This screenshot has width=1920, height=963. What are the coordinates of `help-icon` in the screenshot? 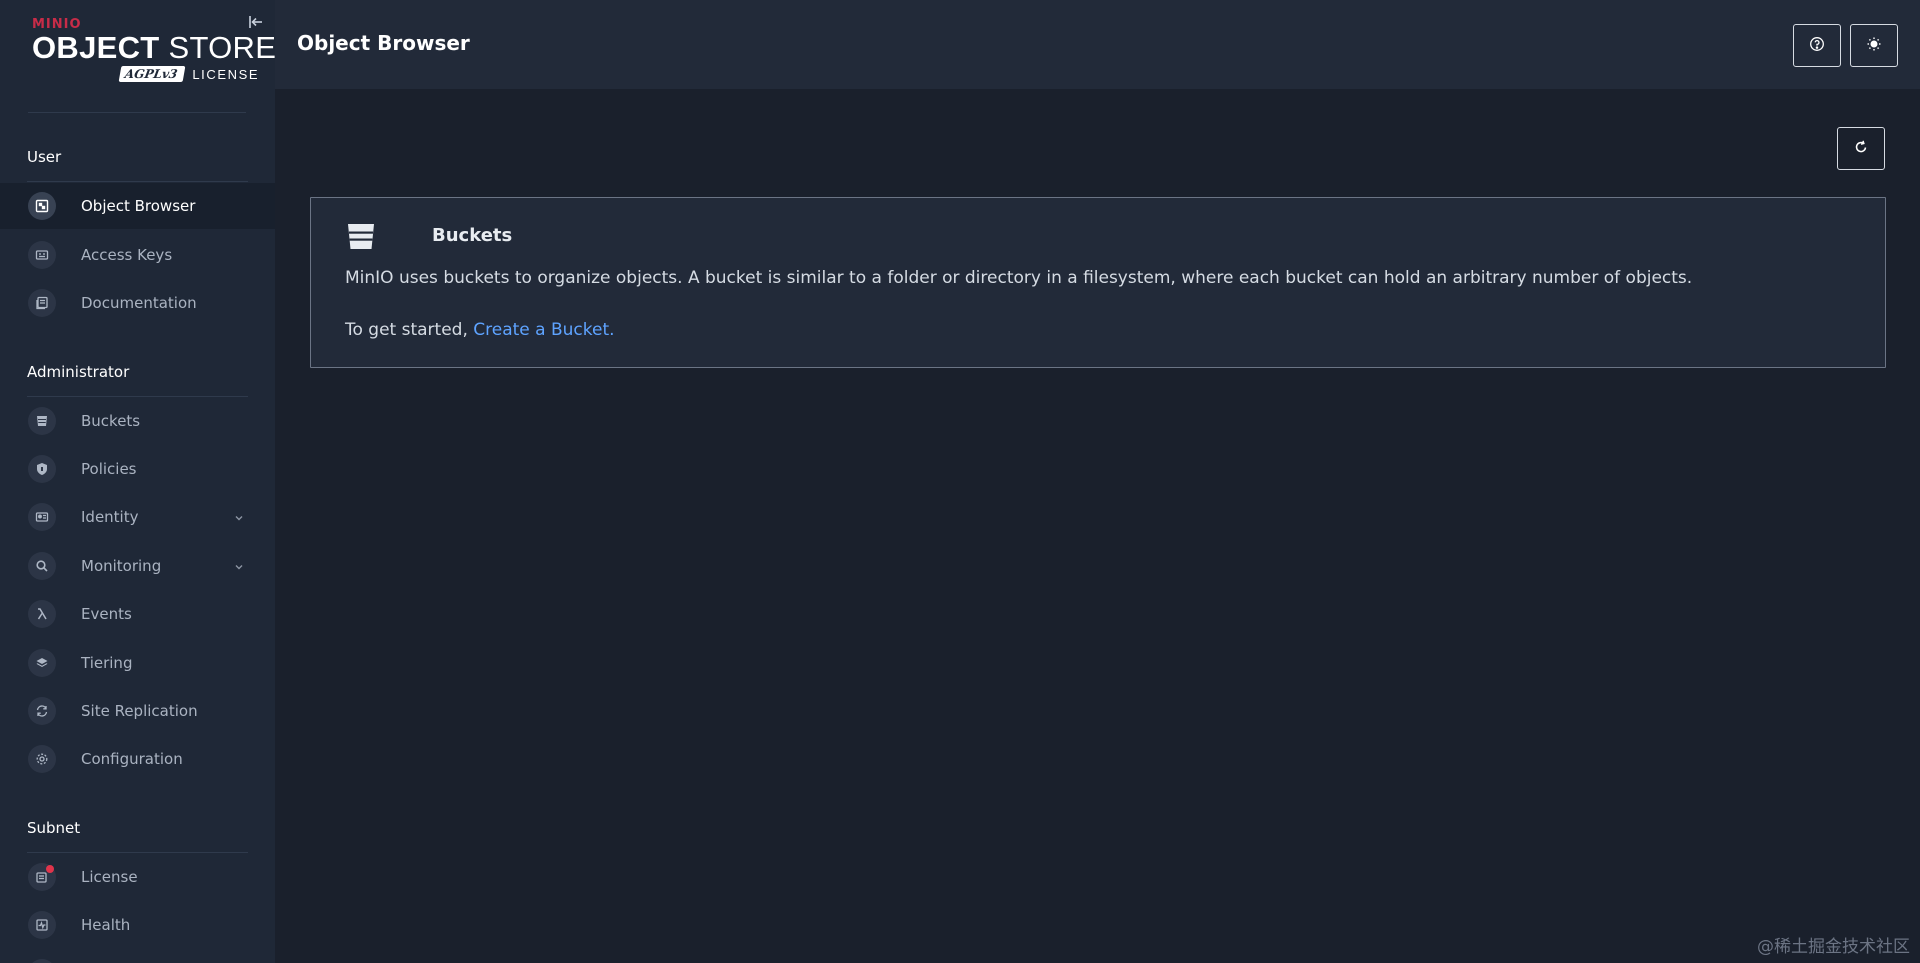 It's located at (1817, 46).